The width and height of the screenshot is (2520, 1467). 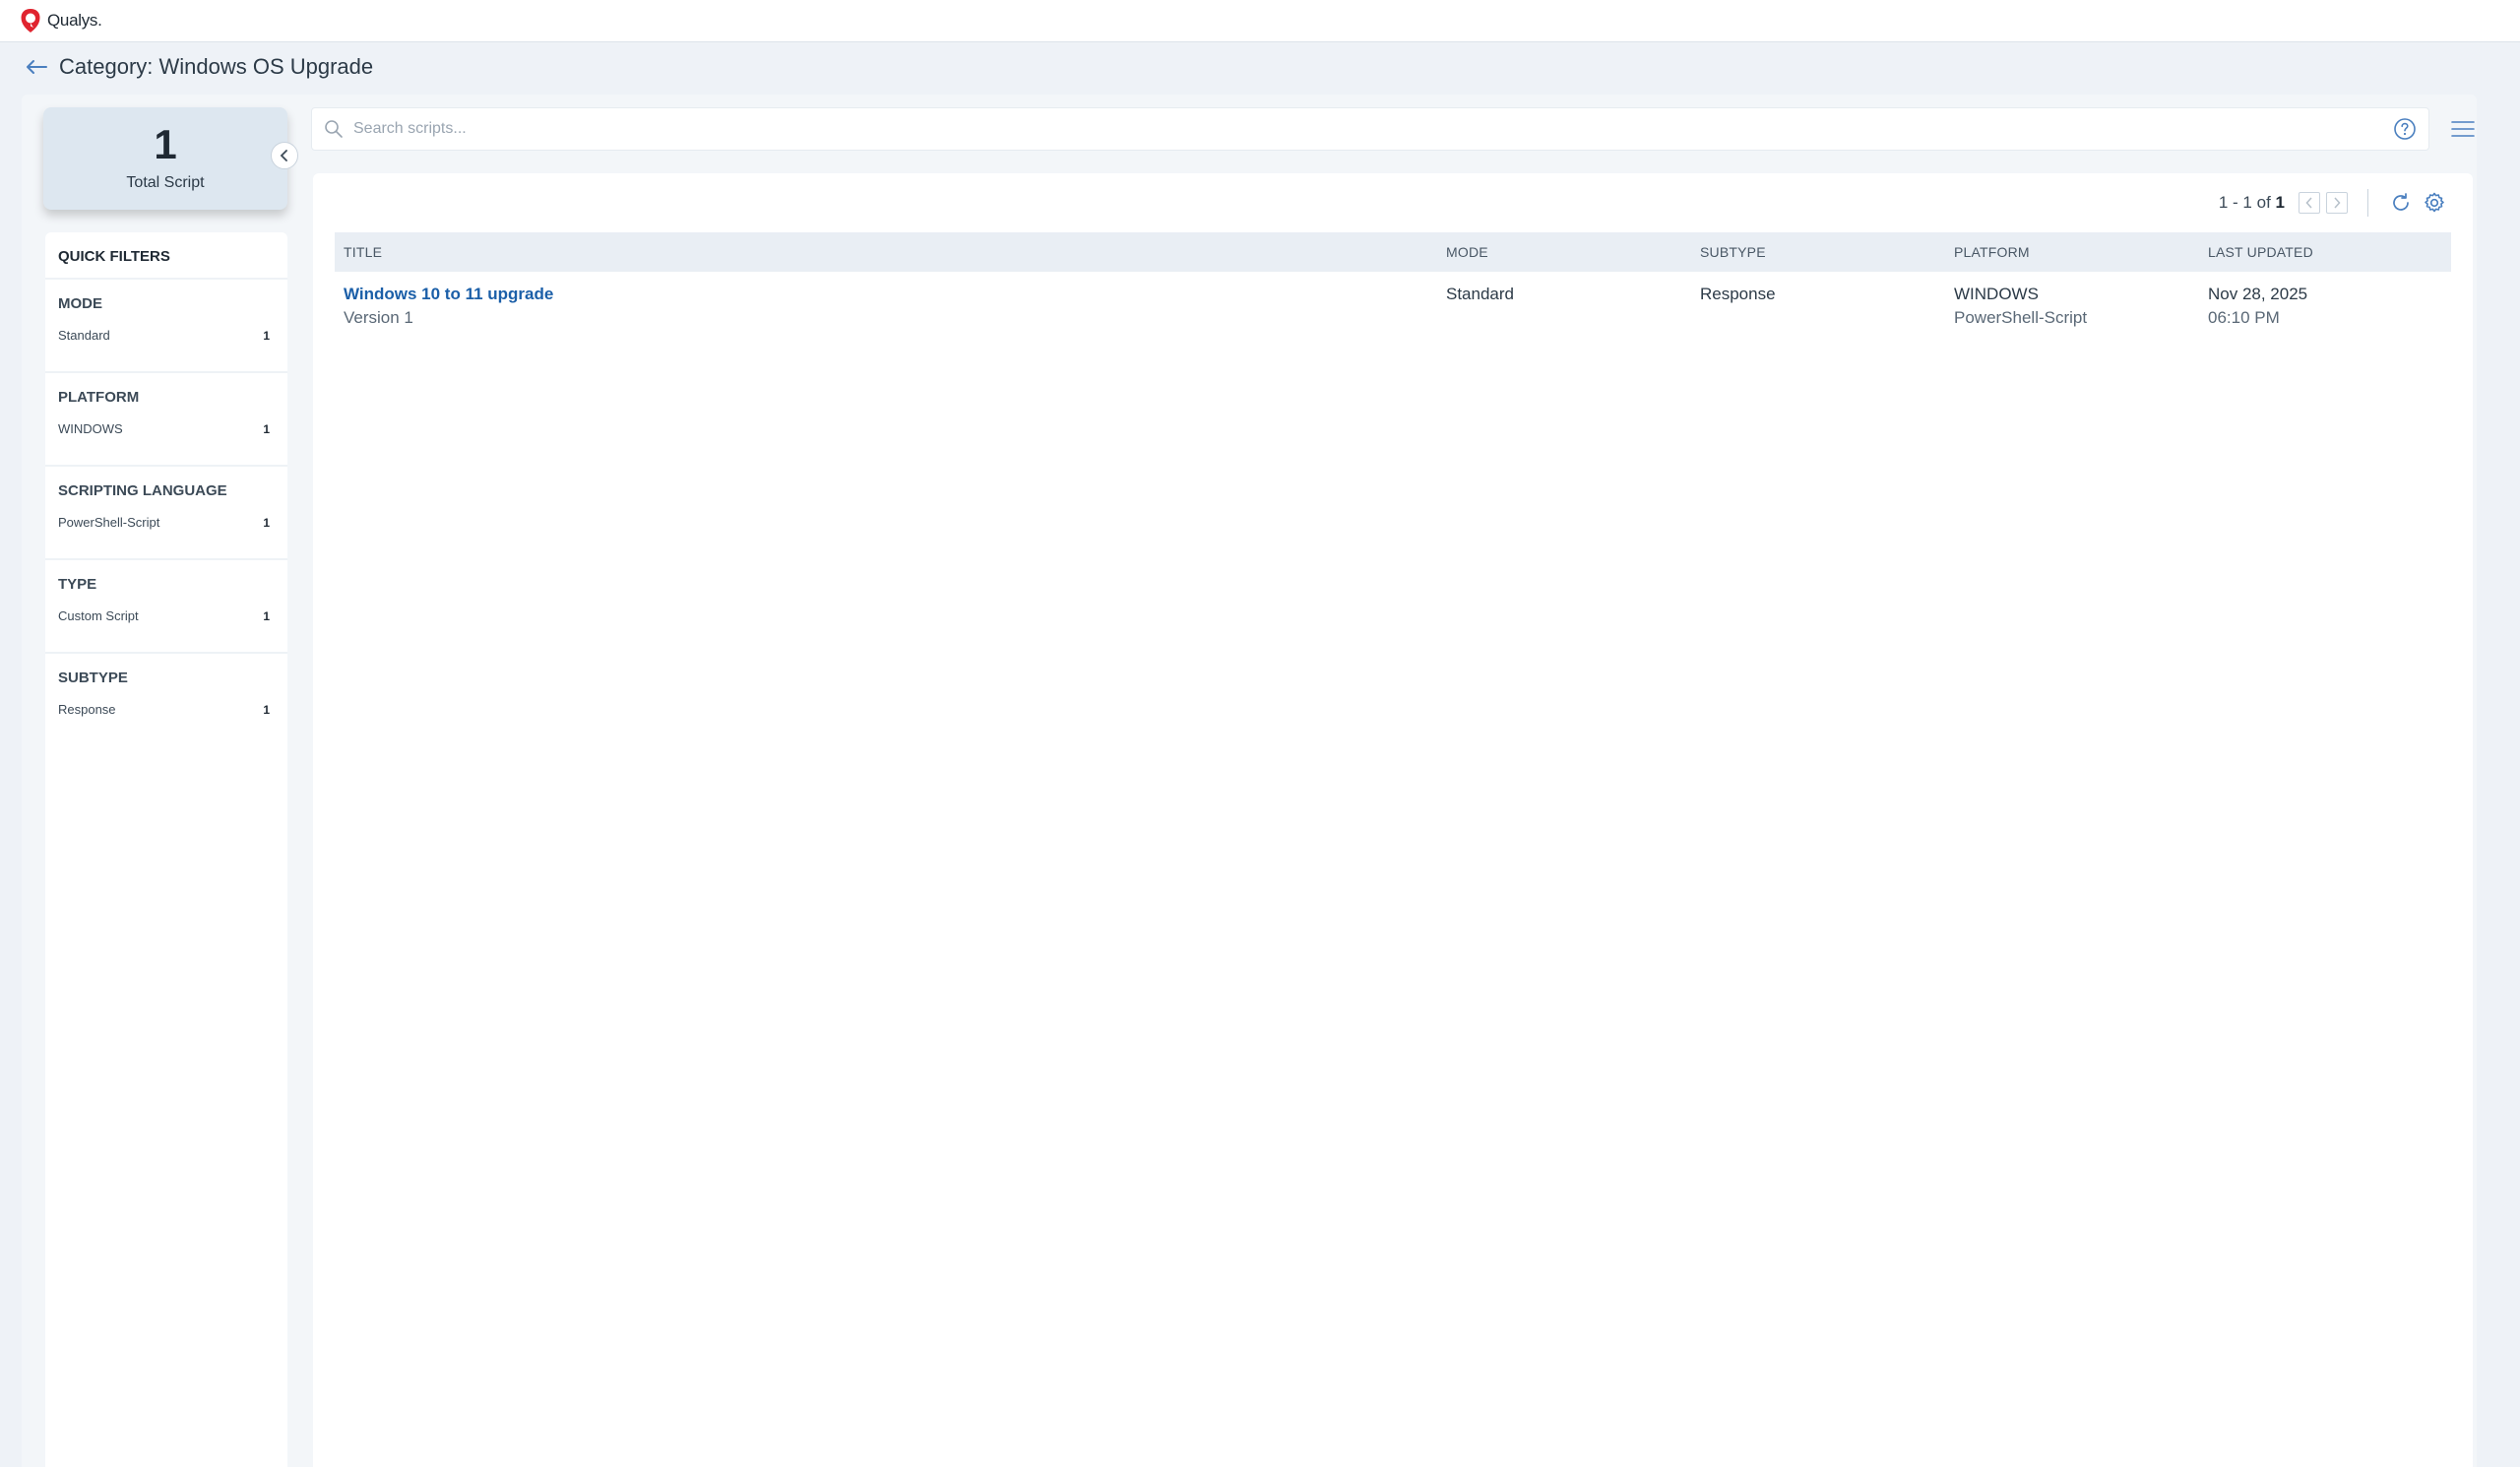 I want to click on refresh-button, so click(x=2401, y=203).